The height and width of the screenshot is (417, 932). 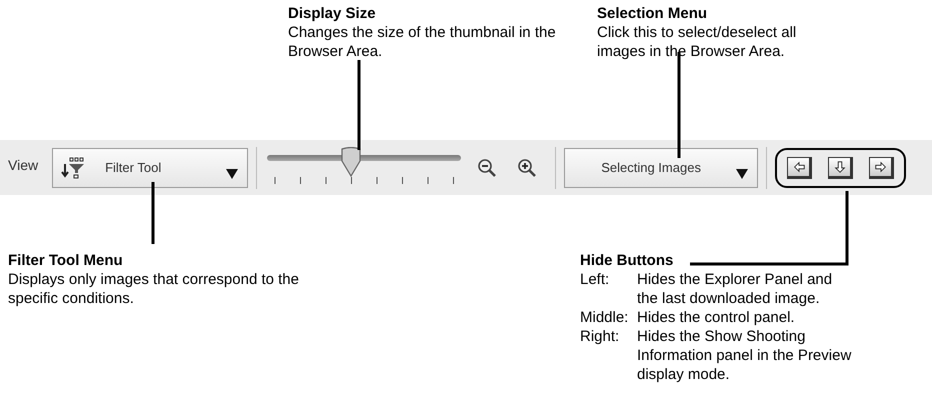 I want to click on callout-title: Display Size, so click(x=332, y=13).